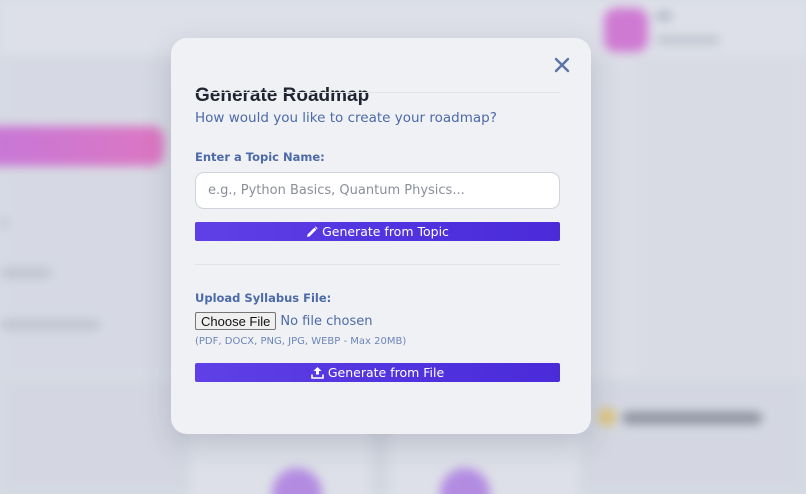 The height and width of the screenshot is (494, 806). I want to click on generate-from-topic-button: Generate from Topic, so click(377, 231).